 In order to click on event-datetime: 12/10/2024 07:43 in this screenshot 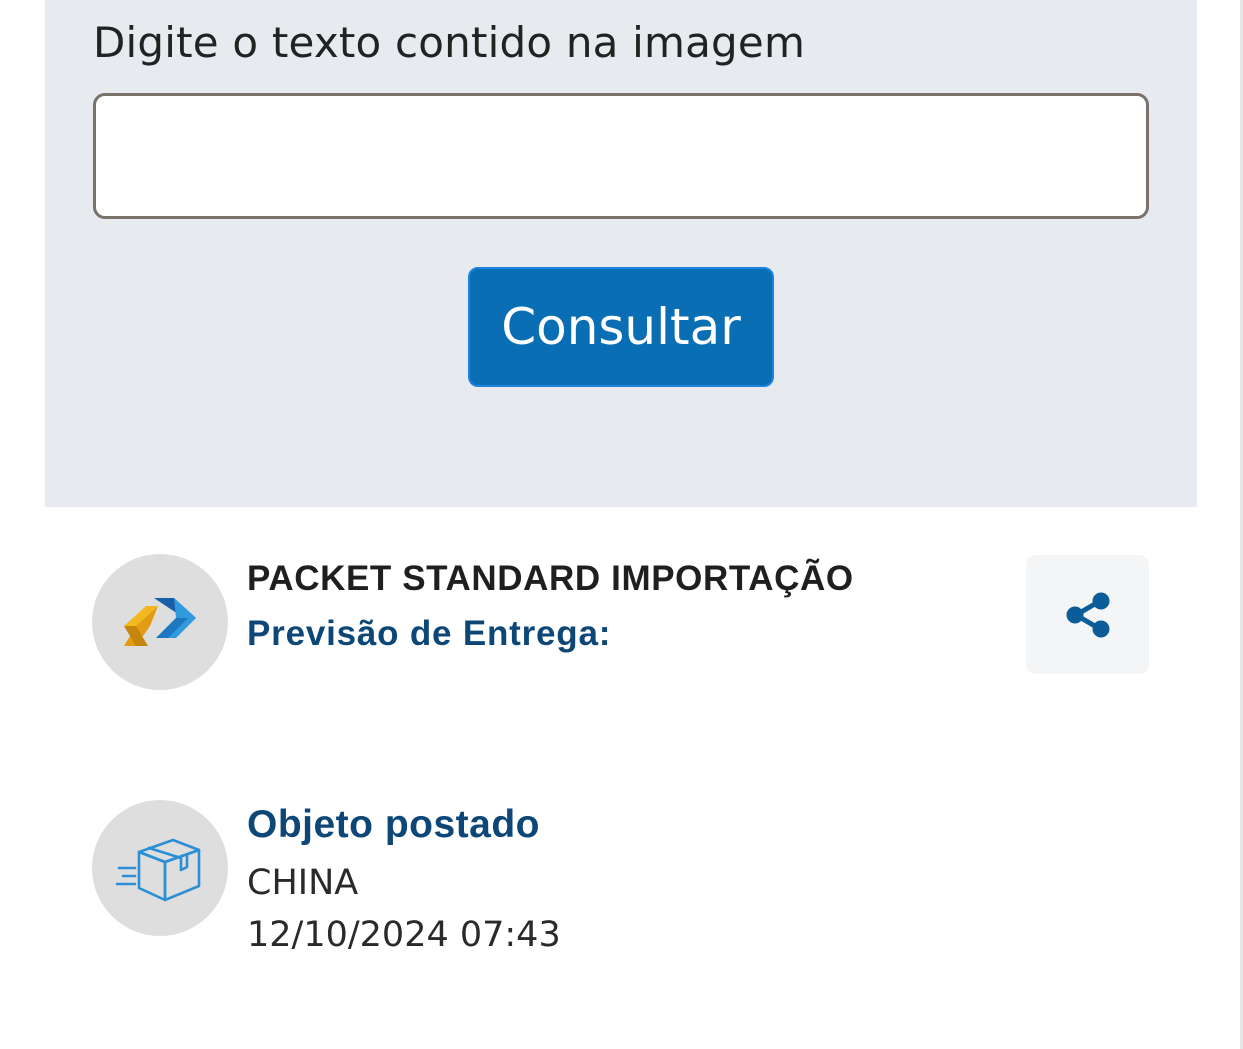, I will do `click(404, 935)`.